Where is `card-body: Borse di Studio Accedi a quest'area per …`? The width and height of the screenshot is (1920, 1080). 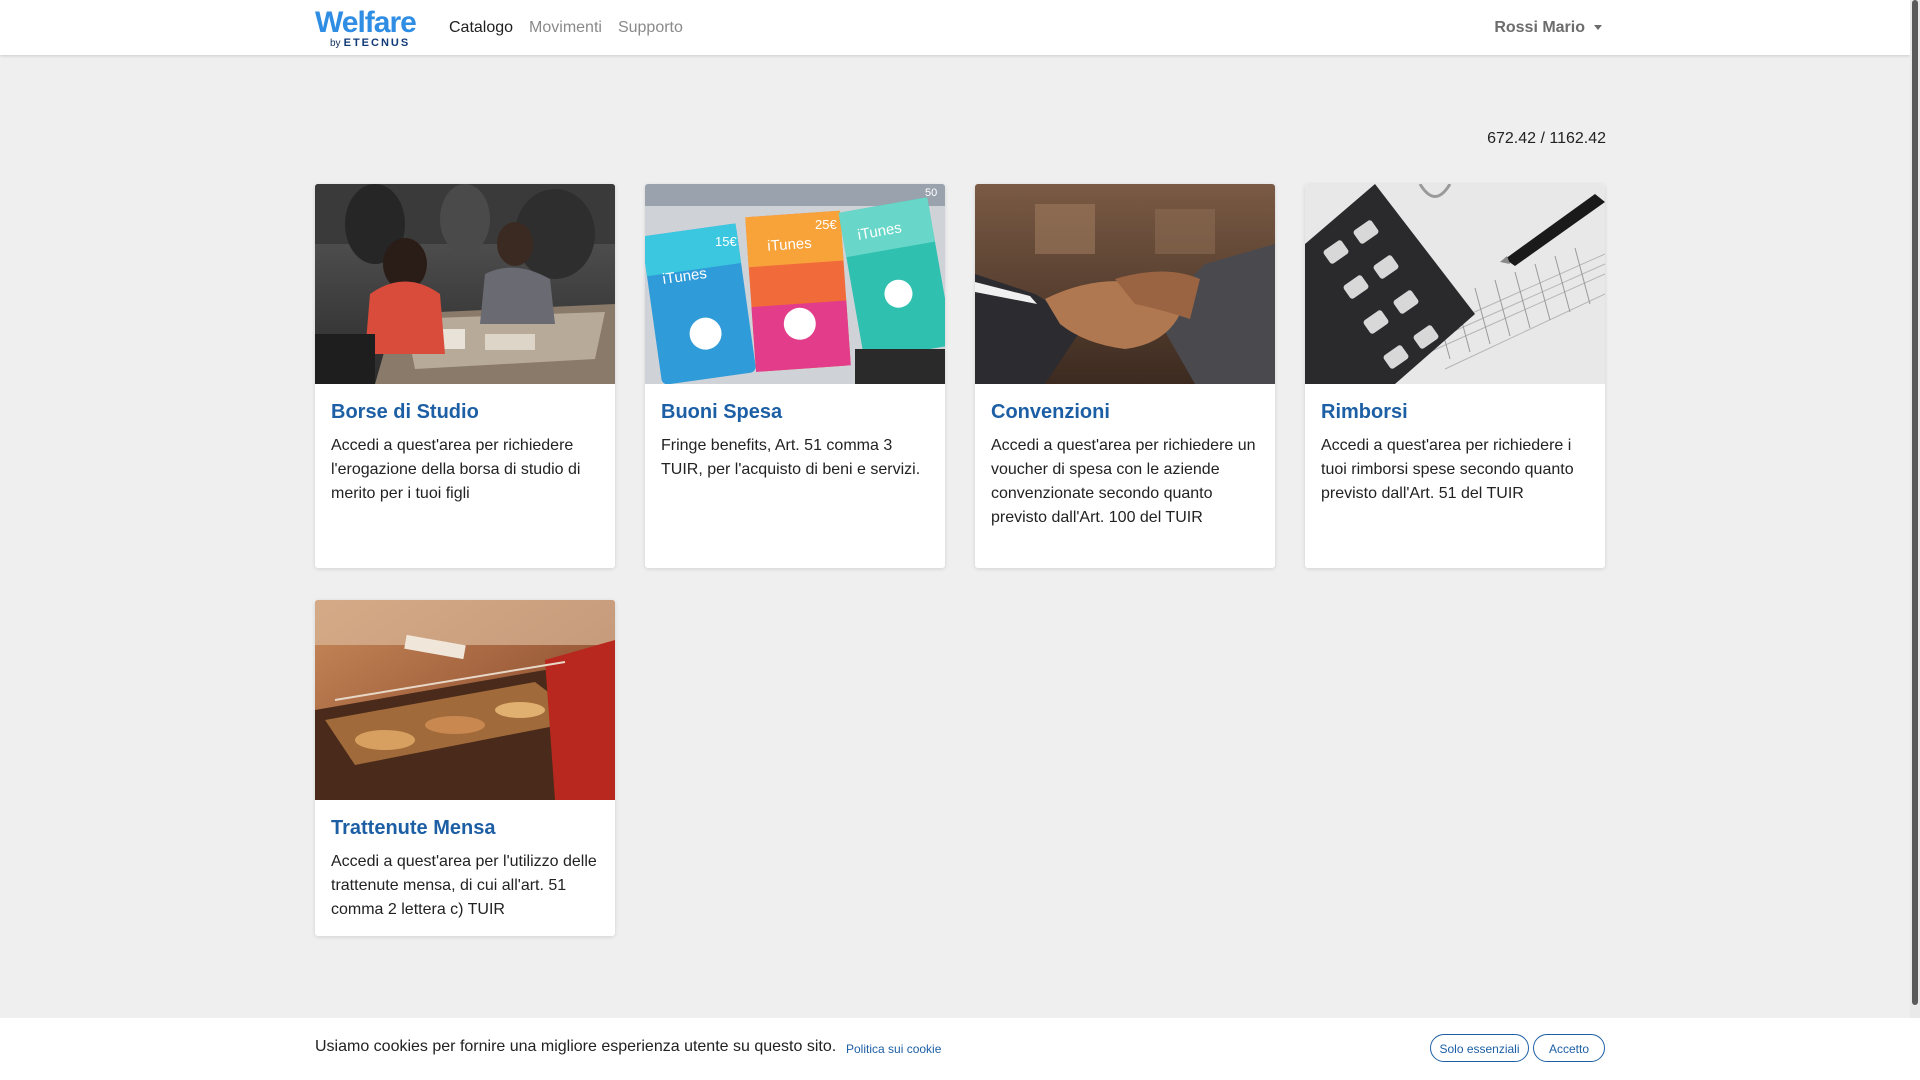 card-body: Borse di Studio Accedi a quest'area per … is located at coordinates (465, 445).